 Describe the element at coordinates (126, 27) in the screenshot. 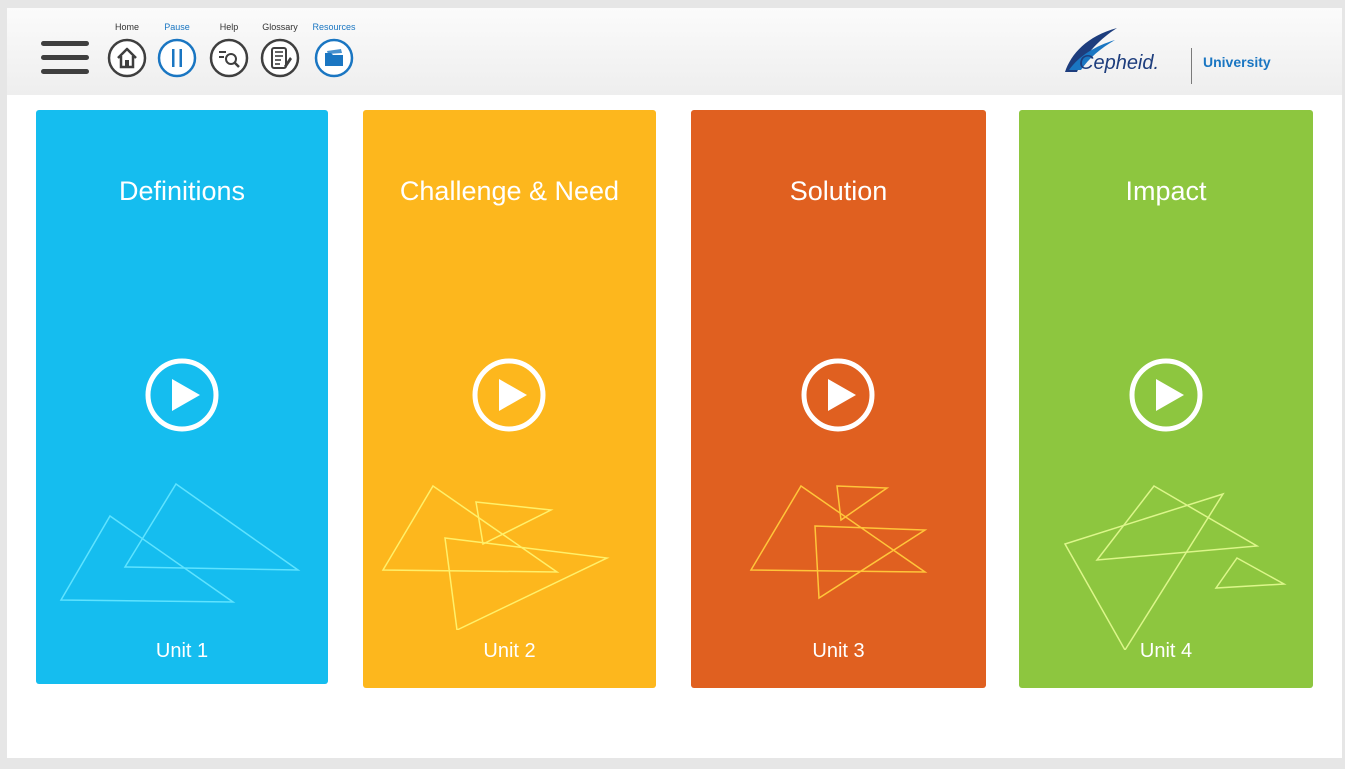

I see `home-label: Home` at that location.